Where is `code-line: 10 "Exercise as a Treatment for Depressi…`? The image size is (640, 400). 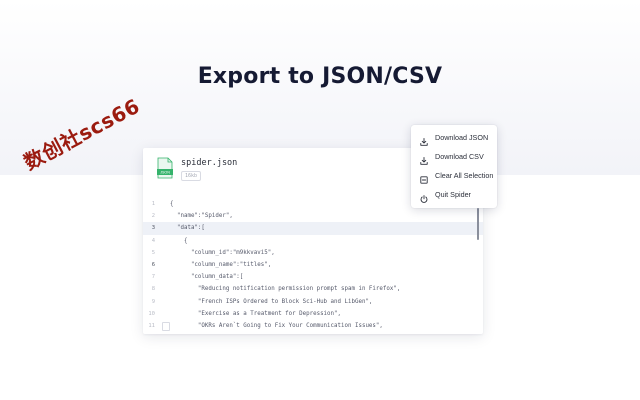 code-line: 10 "Exercise as a Treatment for Depressi… is located at coordinates (313, 314).